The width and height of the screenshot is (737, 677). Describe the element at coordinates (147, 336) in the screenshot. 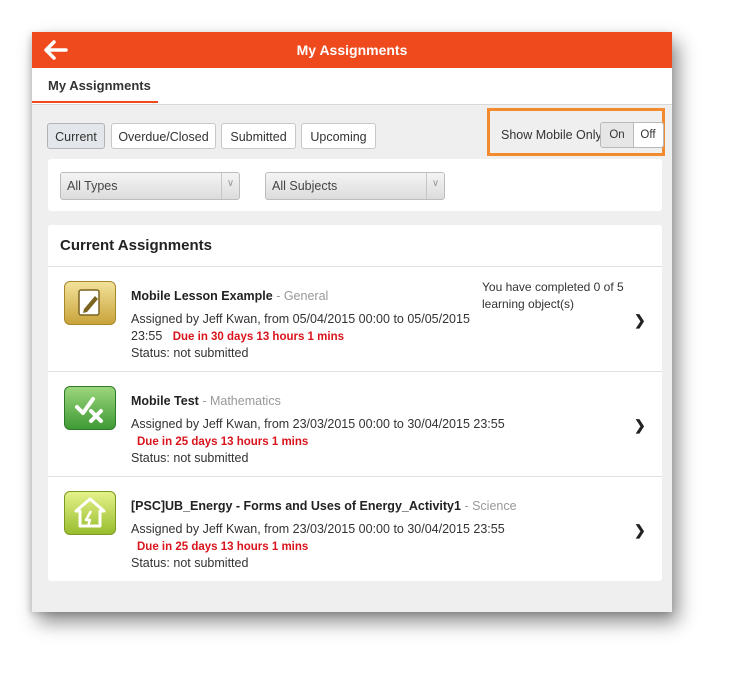

I see `assigned-info-cont: 23:55` at that location.